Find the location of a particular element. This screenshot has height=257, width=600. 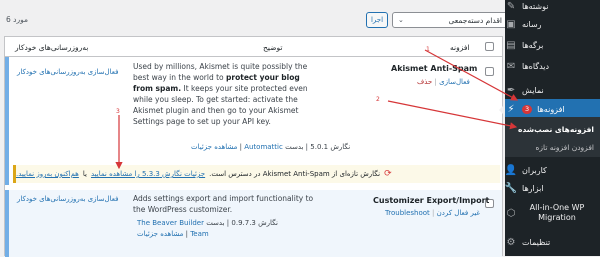

plugin-meta-2: Team | مشاهده جزئیات is located at coordinates (173, 234).